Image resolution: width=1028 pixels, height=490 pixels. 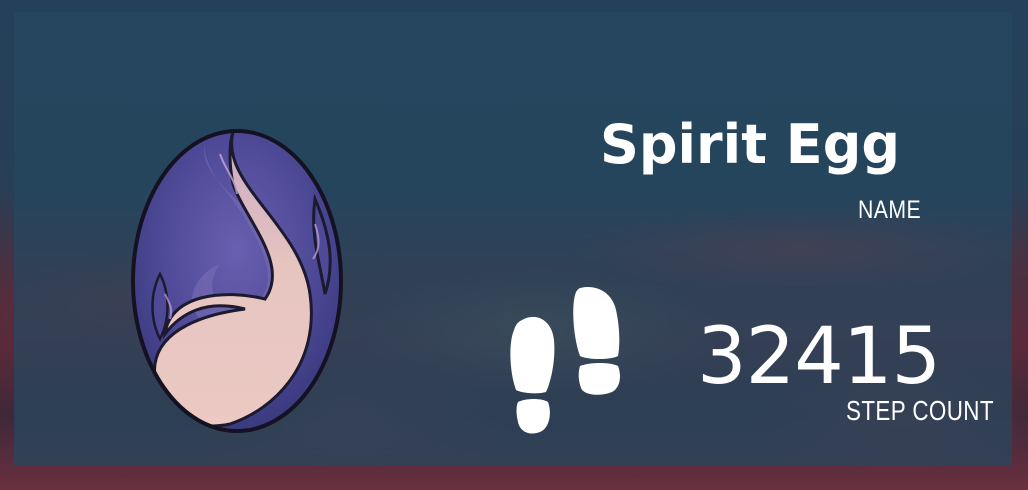 I want to click on spirit-egg-icon, so click(x=237, y=281).